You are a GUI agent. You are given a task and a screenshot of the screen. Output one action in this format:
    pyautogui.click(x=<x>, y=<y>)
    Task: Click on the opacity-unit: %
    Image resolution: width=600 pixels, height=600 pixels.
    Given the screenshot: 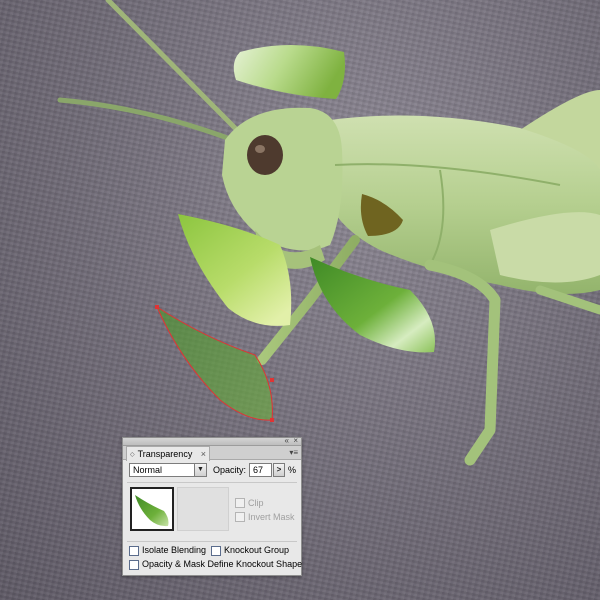 What is the action you would take?
    pyautogui.click(x=292, y=470)
    